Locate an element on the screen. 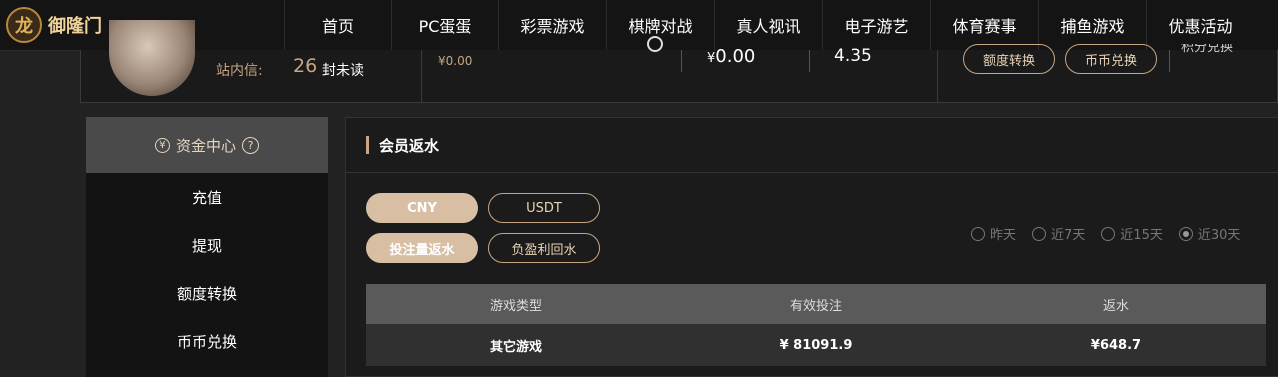  avatar is located at coordinates (152, 58).